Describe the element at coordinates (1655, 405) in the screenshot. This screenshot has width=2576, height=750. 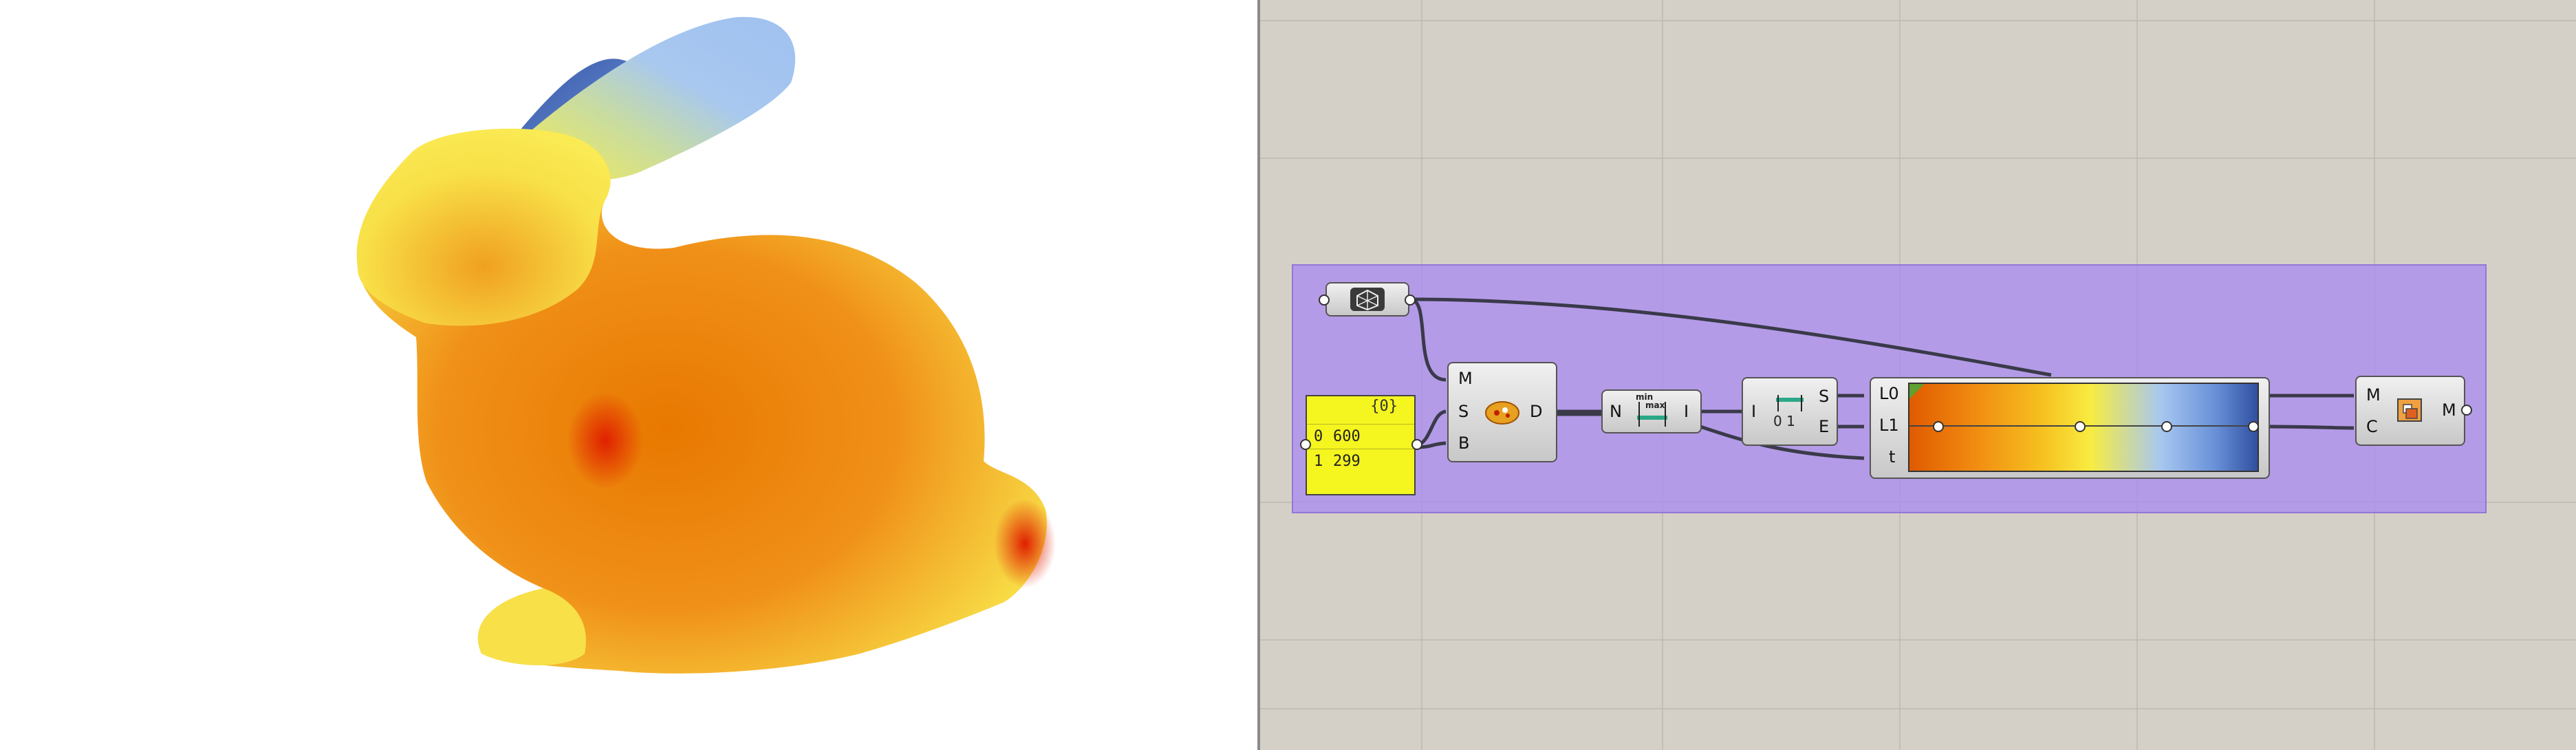
I see `bounds-icon-max: max` at that location.